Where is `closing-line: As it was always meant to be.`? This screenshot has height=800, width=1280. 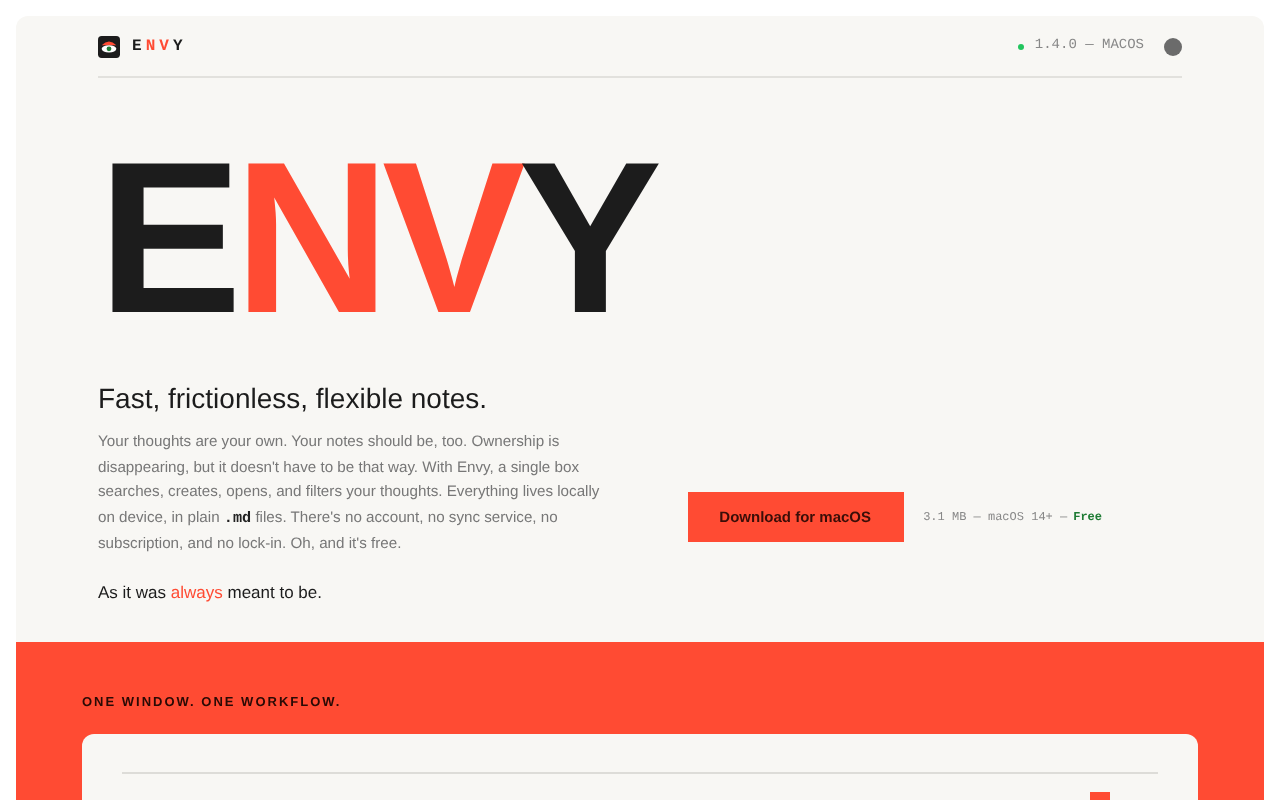 closing-line: As it was always meant to be. is located at coordinates (211, 591).